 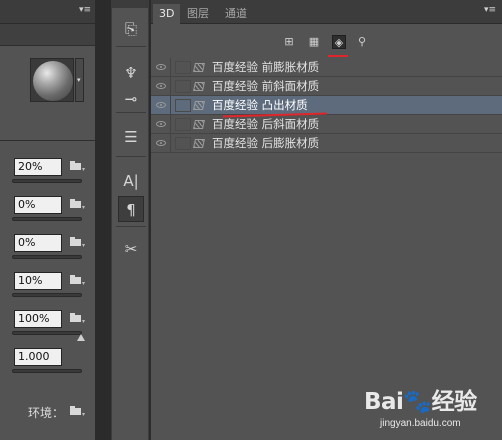 I want to click on scene-item-label: 百度经验 凸出材质, so click(x=260, y=105).